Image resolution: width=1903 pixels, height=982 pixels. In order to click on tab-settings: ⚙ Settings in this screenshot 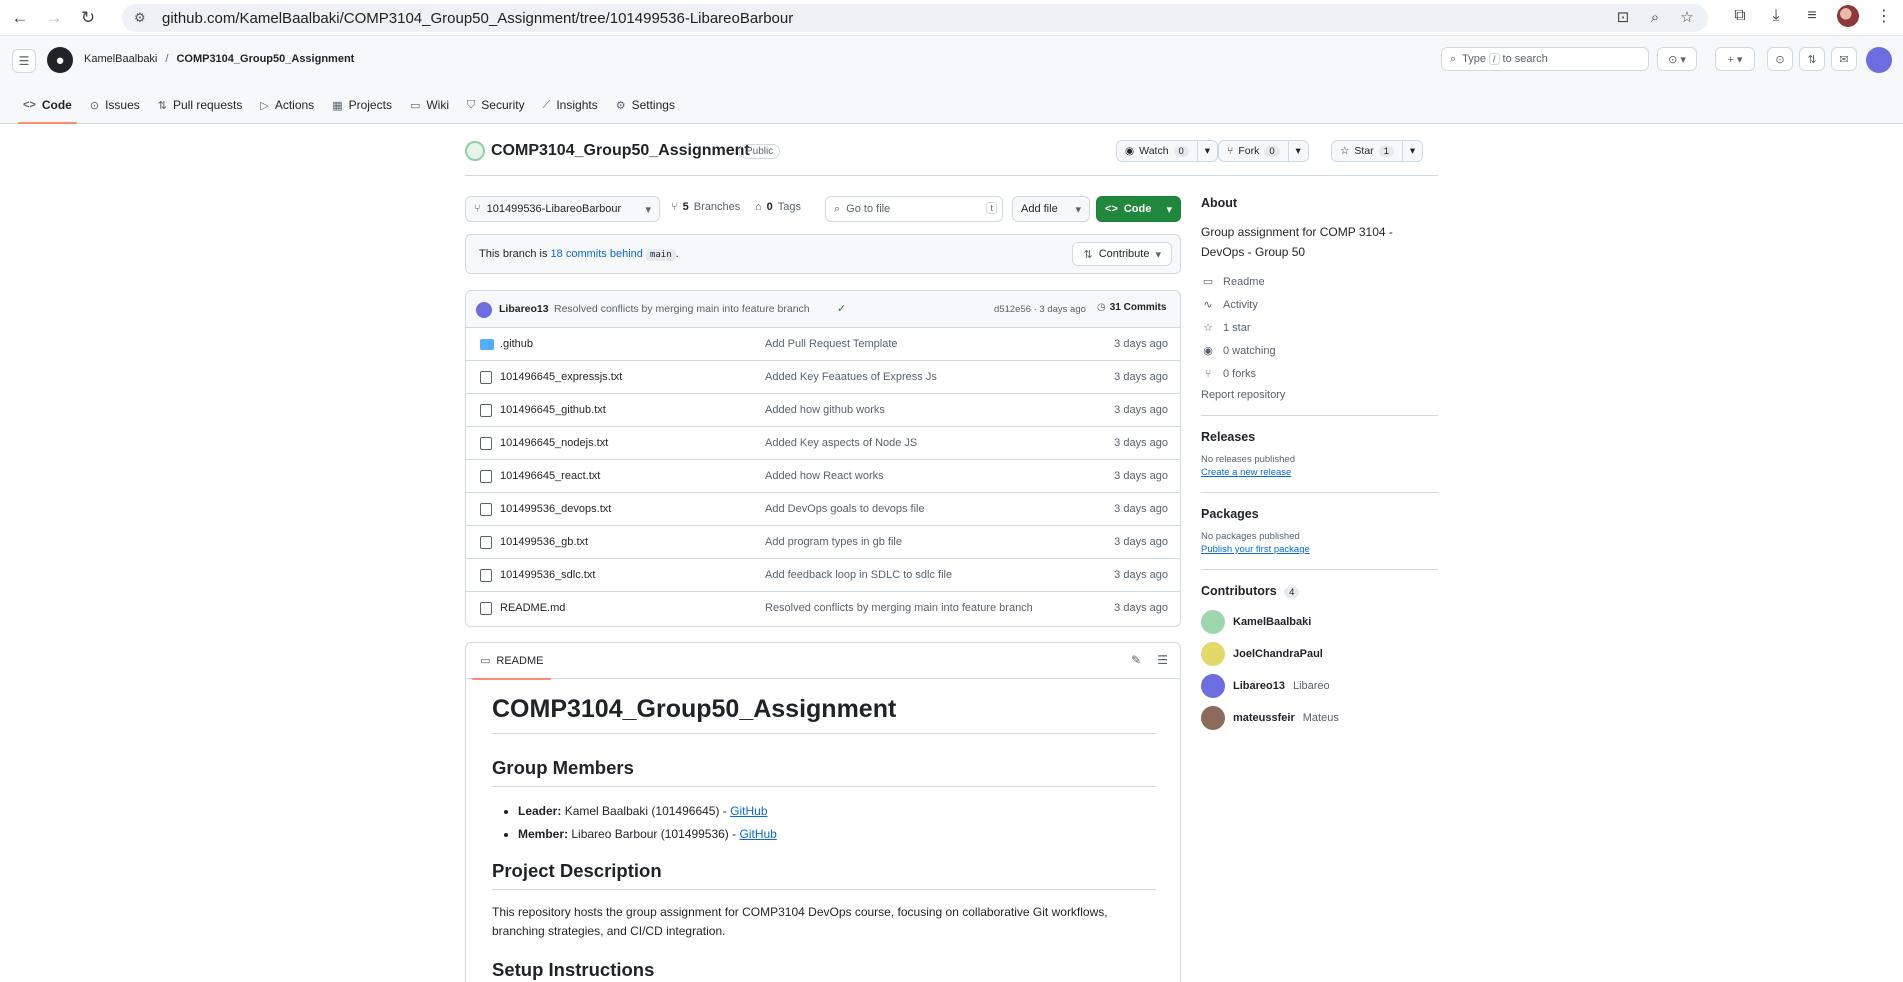, I will do `click(645, 105)`.